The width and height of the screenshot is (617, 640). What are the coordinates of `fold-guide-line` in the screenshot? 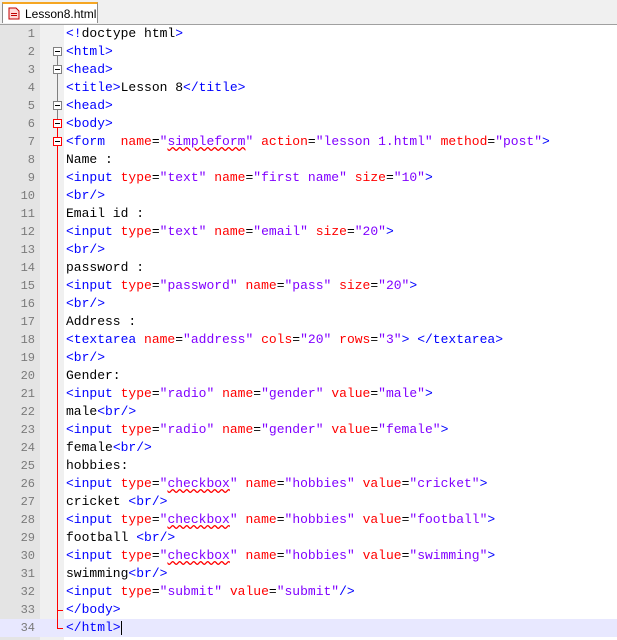 It's located at (57, 378).